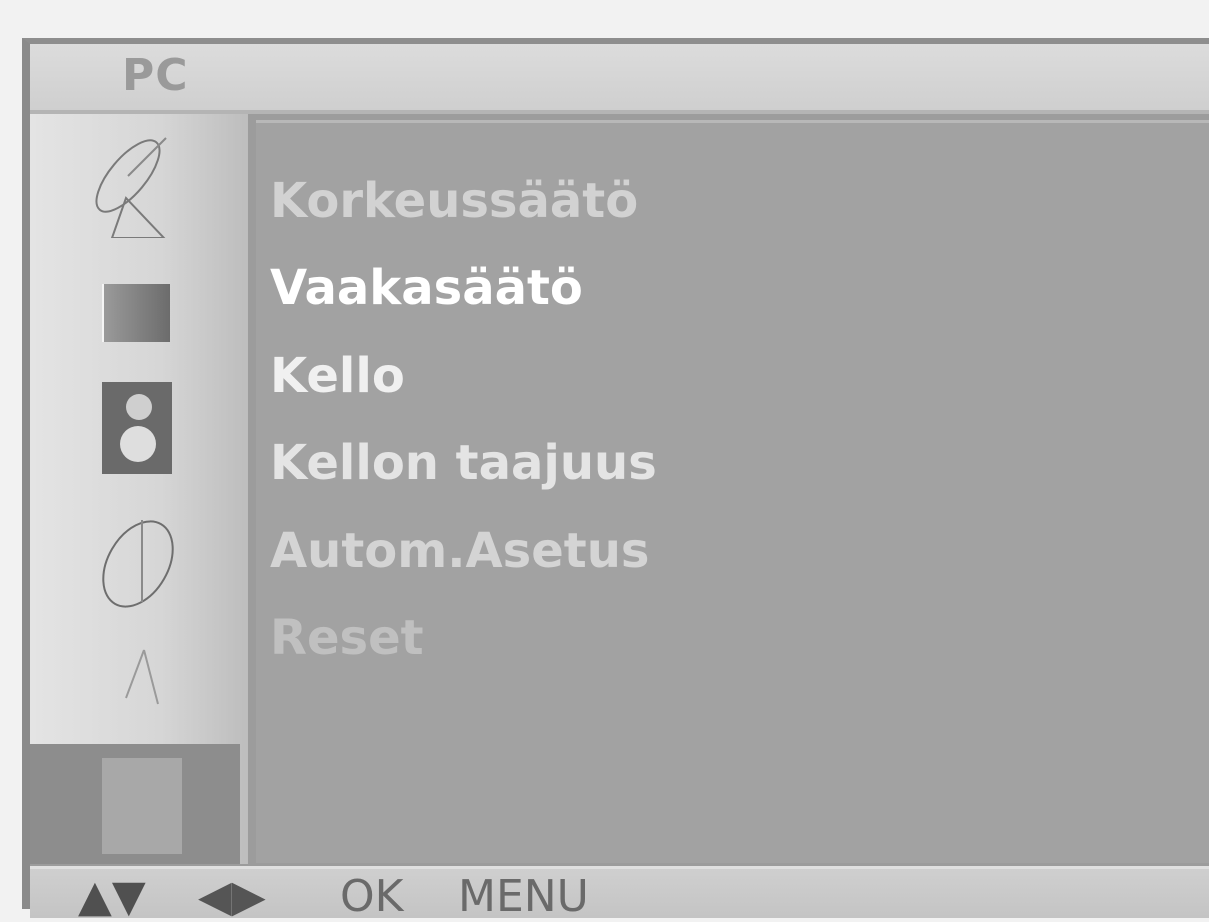 The height and width of the screenshot is (922, 1209). Describe the element at coordinates (139, 489) in the screenshot. I see `sidebar` at that location.